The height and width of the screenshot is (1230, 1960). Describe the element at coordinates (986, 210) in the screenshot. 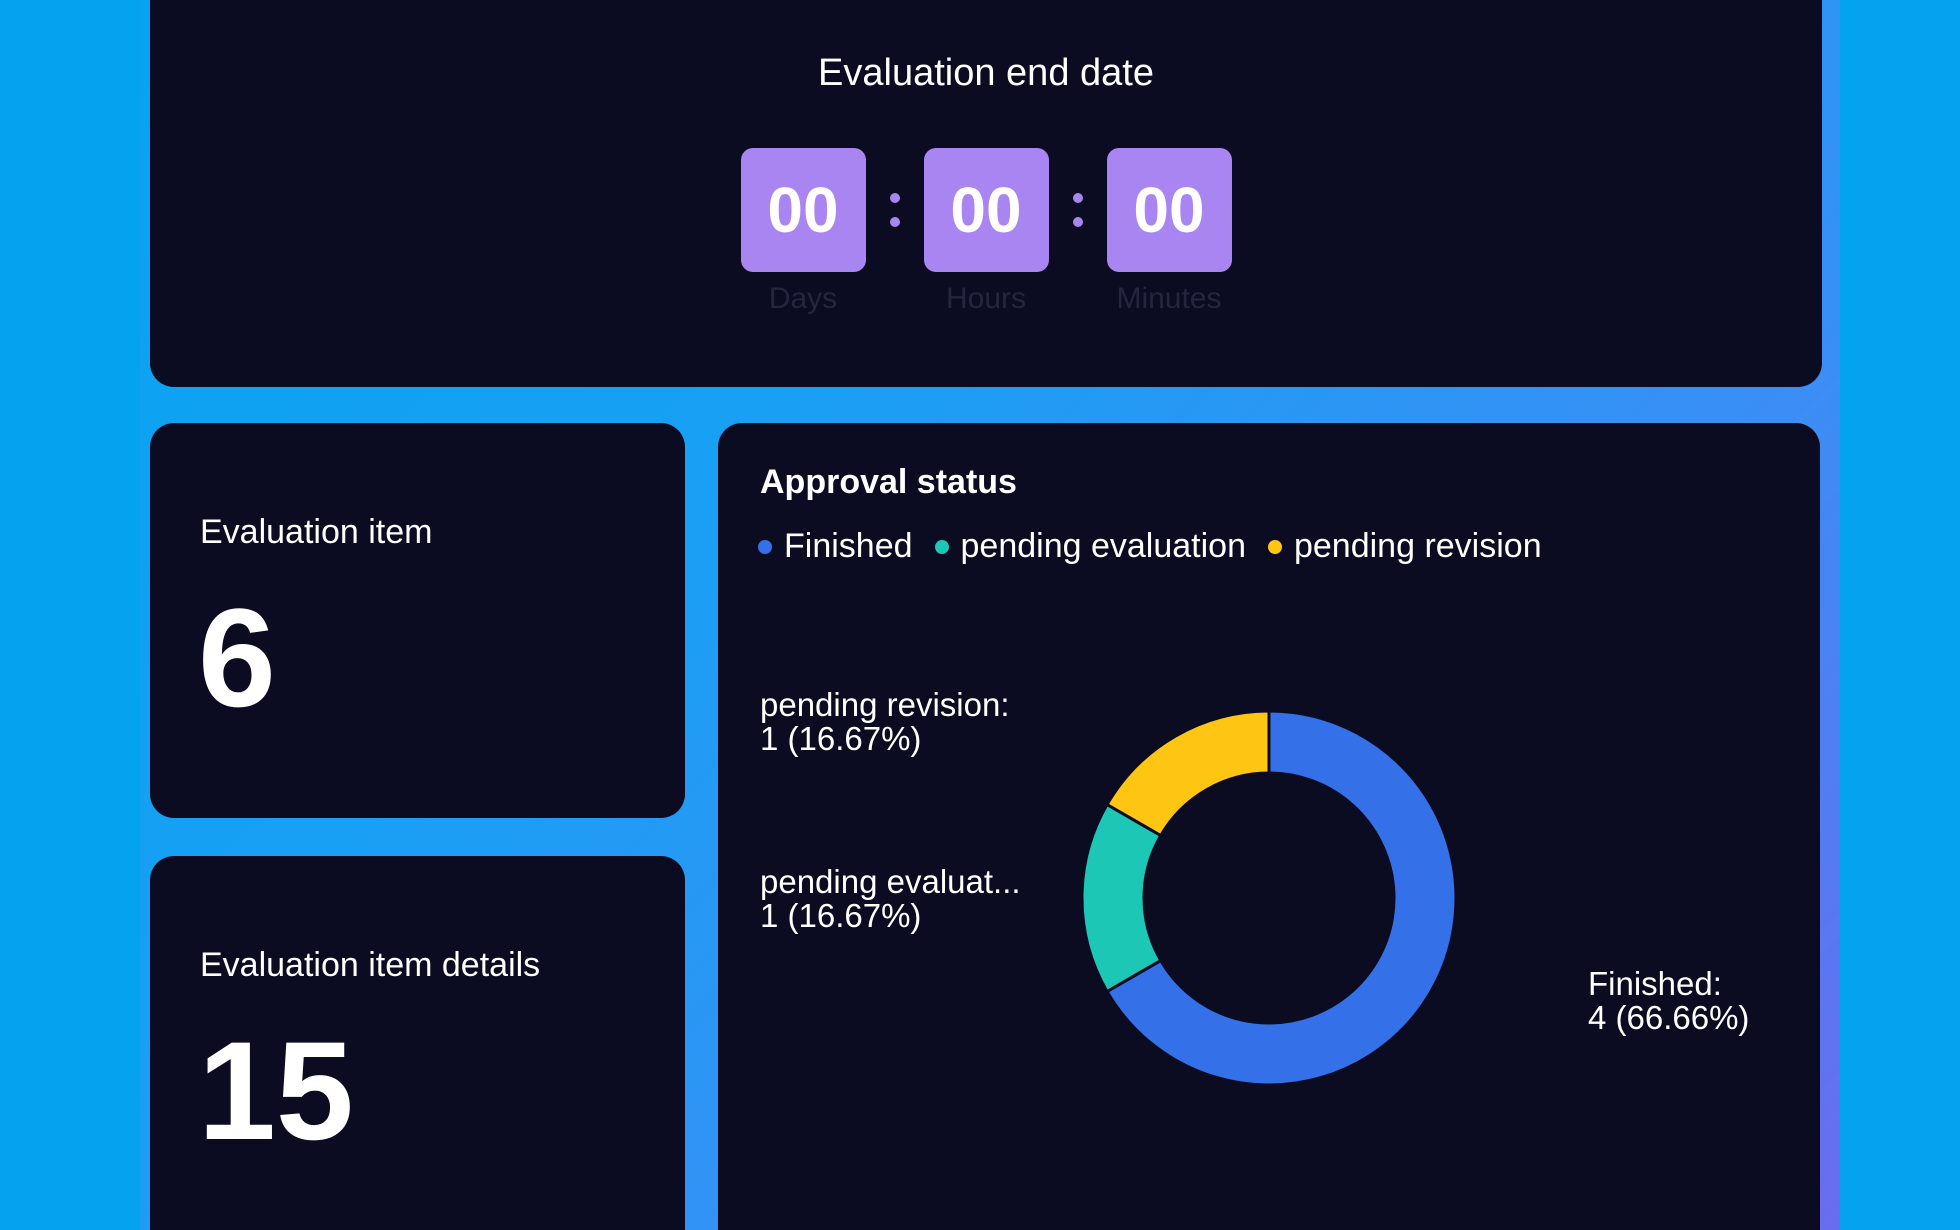

I see `hours-value: 00` at that location.